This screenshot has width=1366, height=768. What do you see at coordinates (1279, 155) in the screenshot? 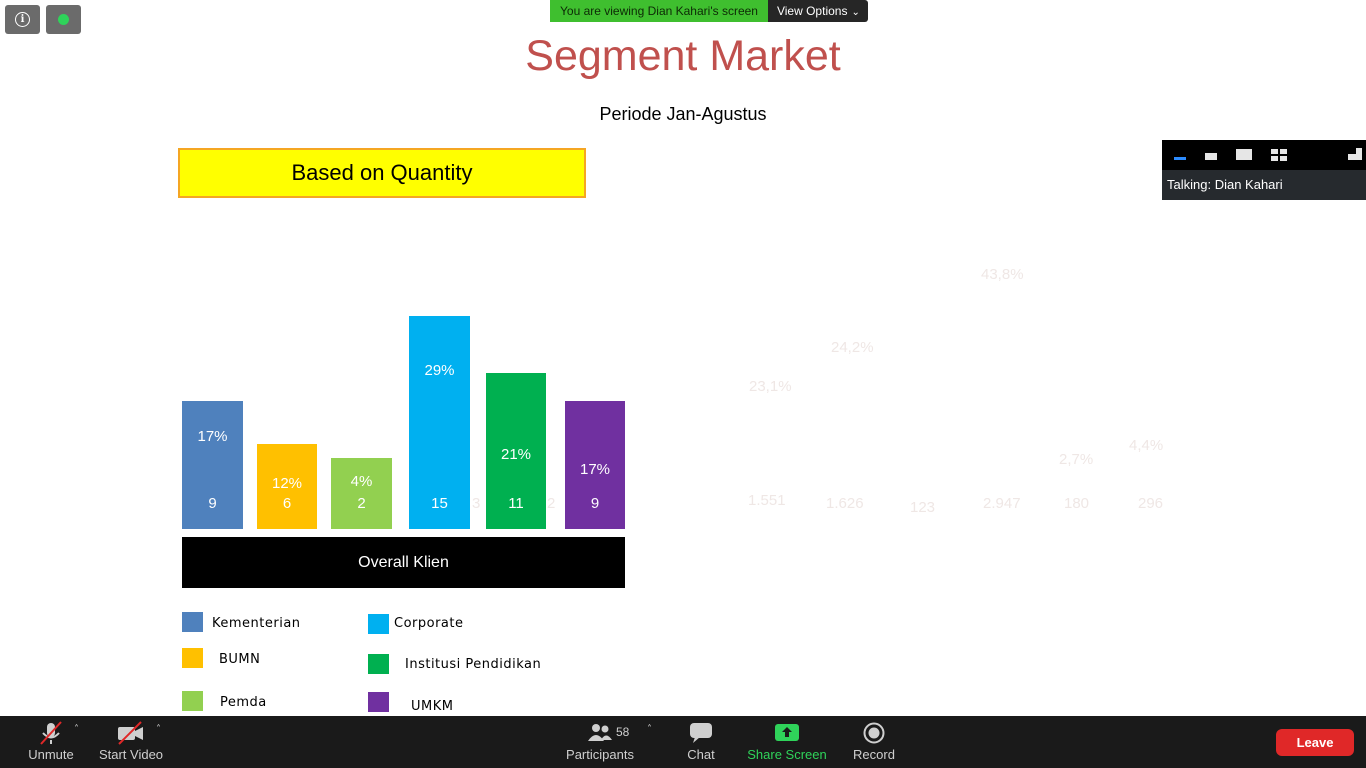
I see `gallery-view-icon` at bounding box center [1279, 155].